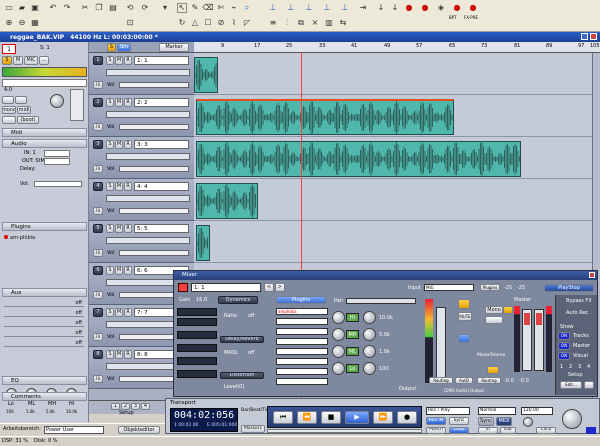  I want to click on mixer-eq-lo-gain-knob, so click(338, 368).